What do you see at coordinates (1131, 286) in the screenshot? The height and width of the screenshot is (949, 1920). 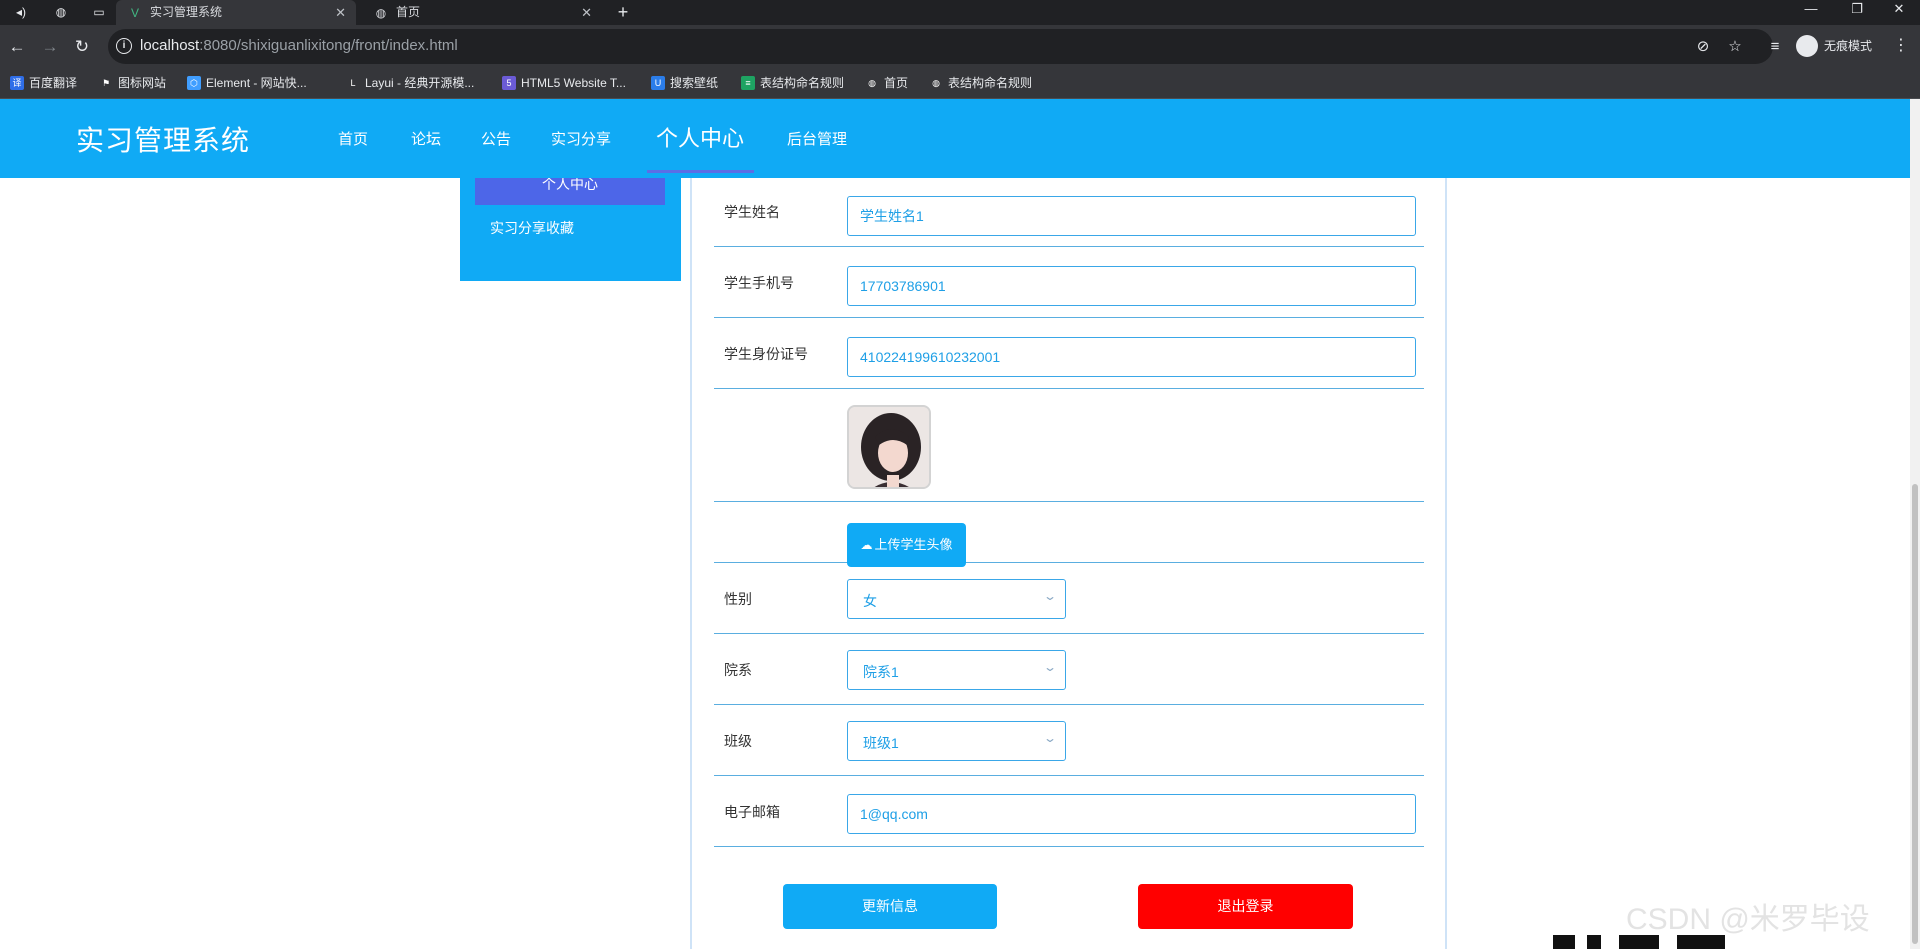 I see `student-phone-input` at bounding box center [1131, 286].